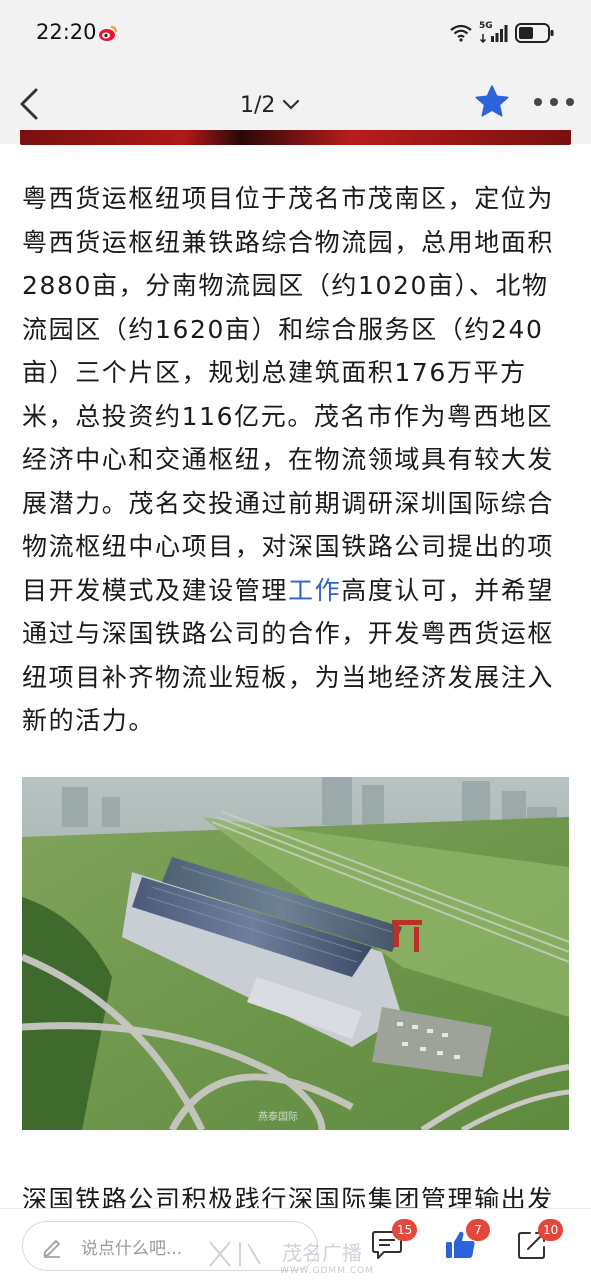 Image resolution: width=591 pixels, height=1280 pixels. What do you see at coordinates (392, 1243) in the screenshot?
I see `comment-button: 15` at bounding box center [392, 1243].